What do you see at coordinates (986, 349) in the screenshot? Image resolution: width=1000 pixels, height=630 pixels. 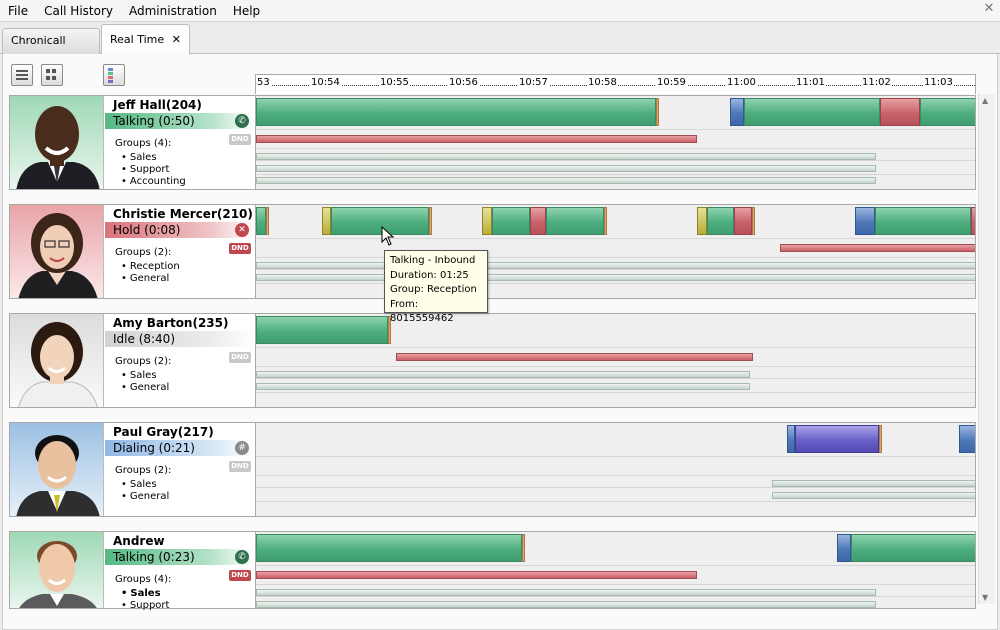 I see `vertical-scrollbar: ▲ ▼` at bounding box center [986, 349].